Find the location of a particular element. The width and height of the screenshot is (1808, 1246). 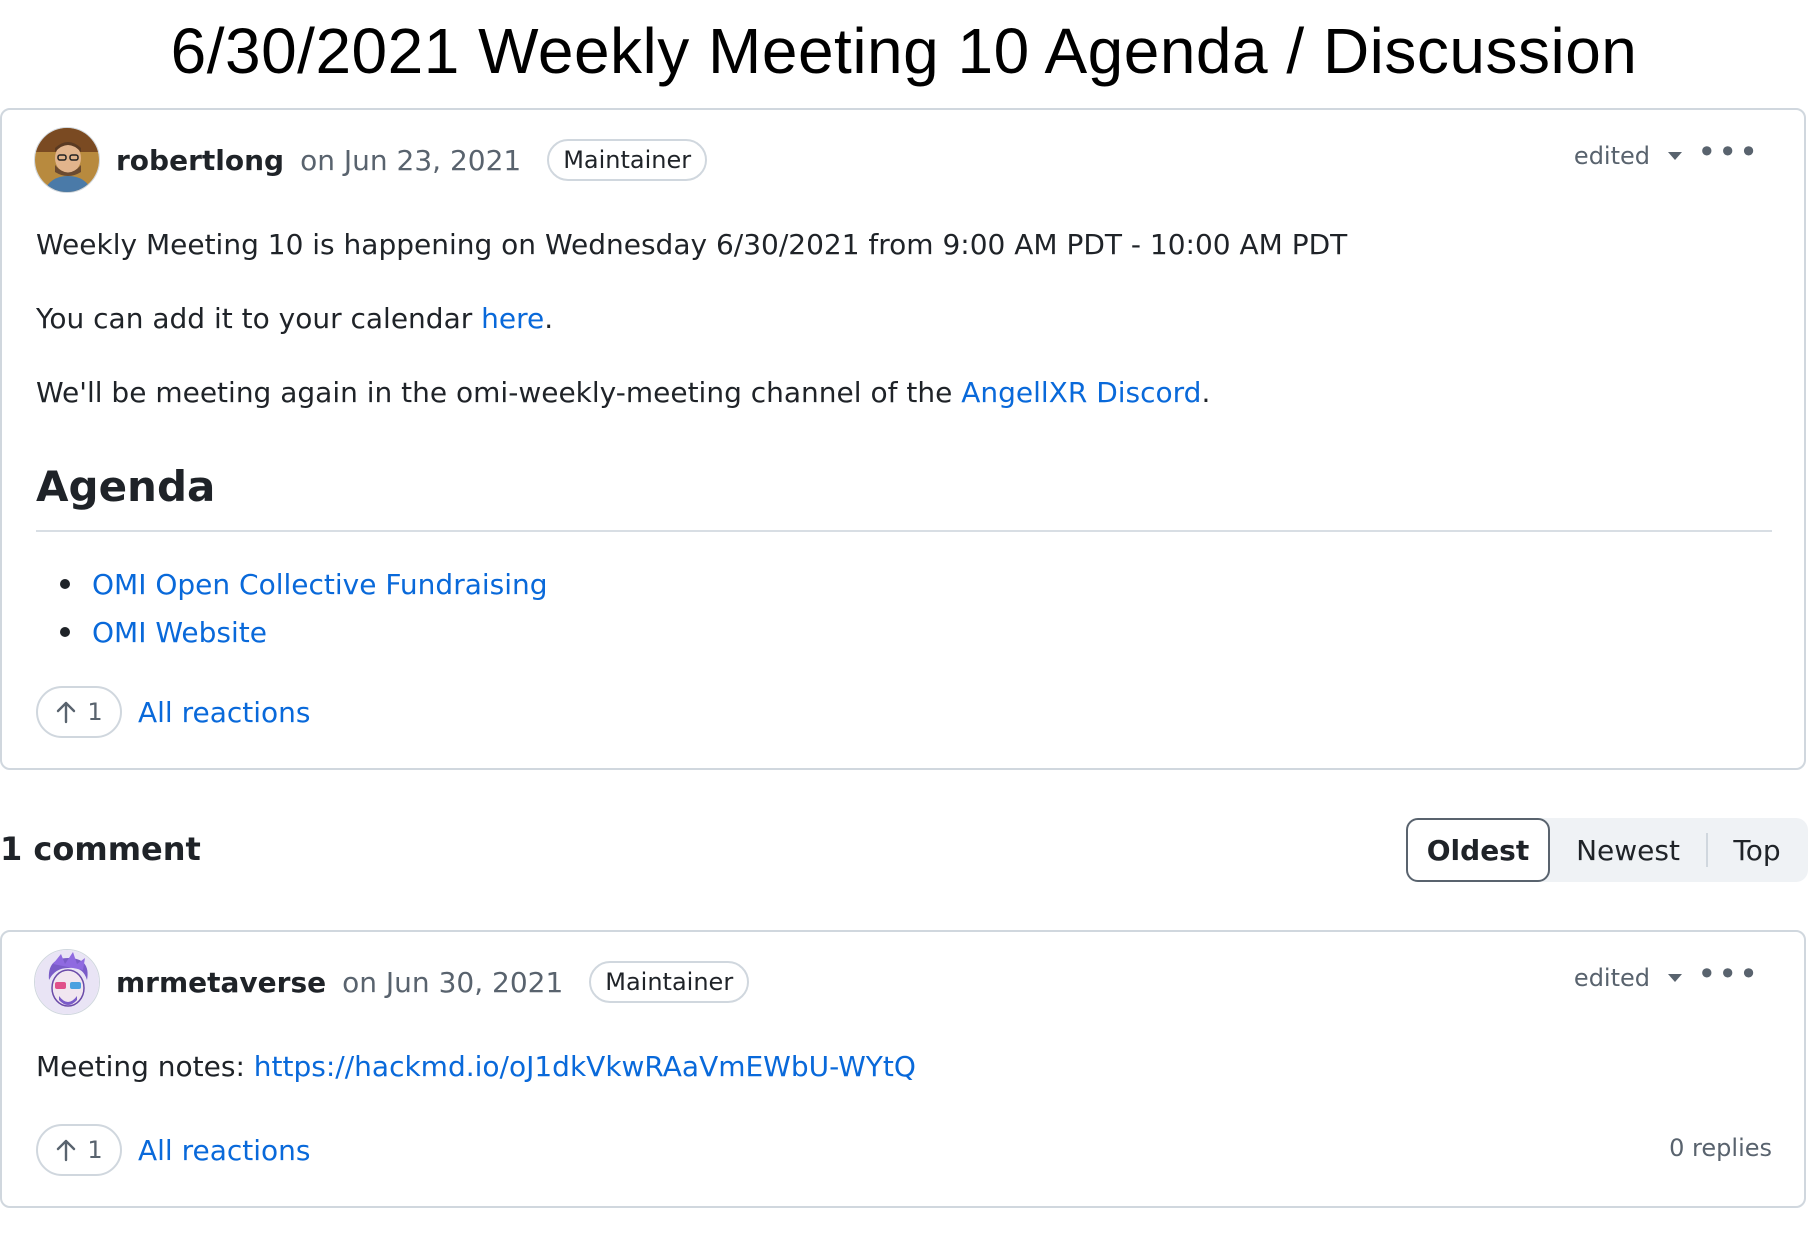

sort-toggle: Oldest Newest Top is located at coordinates (1607, 850).